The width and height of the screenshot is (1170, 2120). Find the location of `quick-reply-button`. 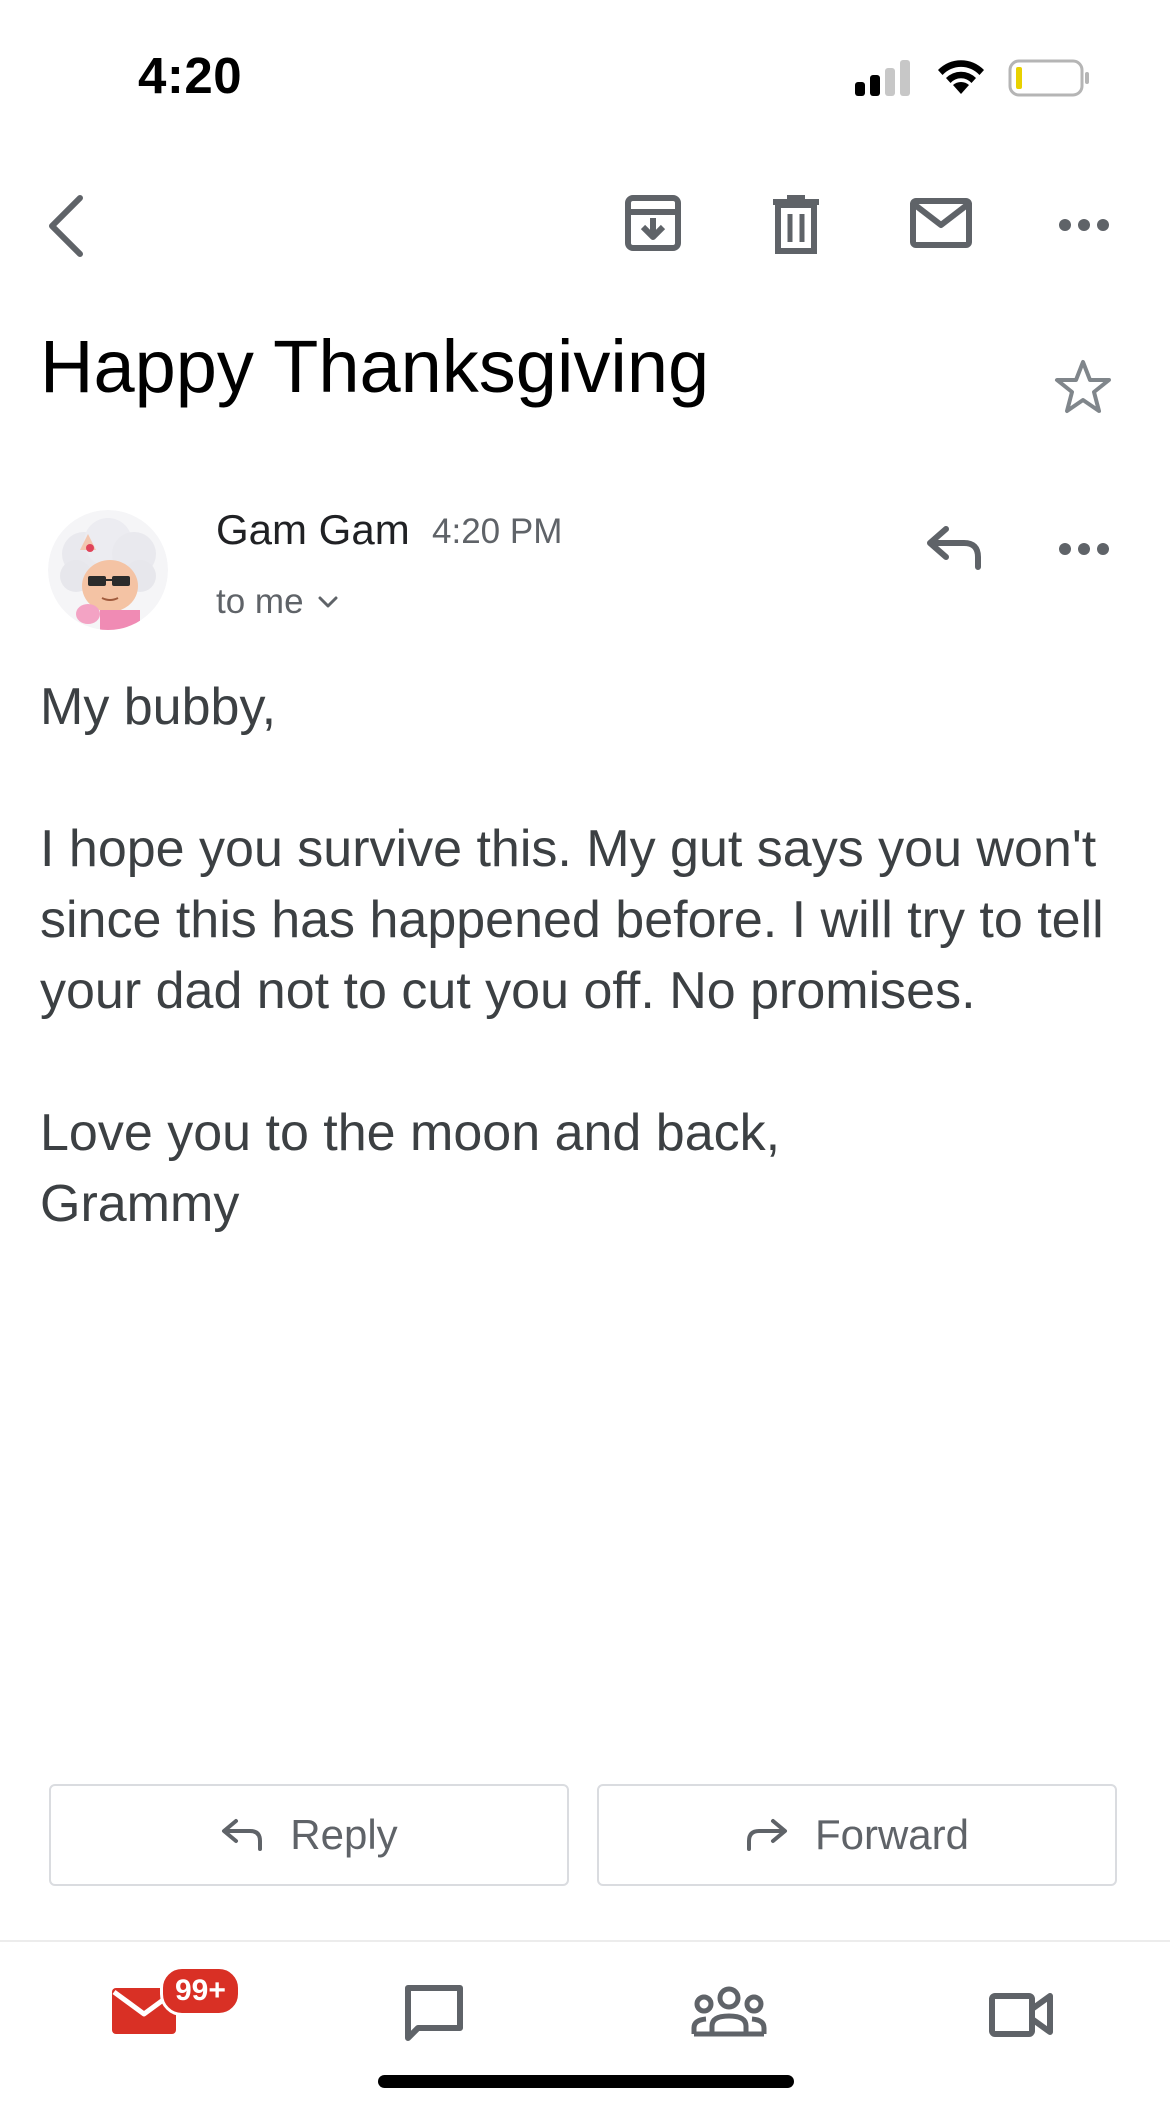

quick-reply-button is located at coordinates (954, 548).